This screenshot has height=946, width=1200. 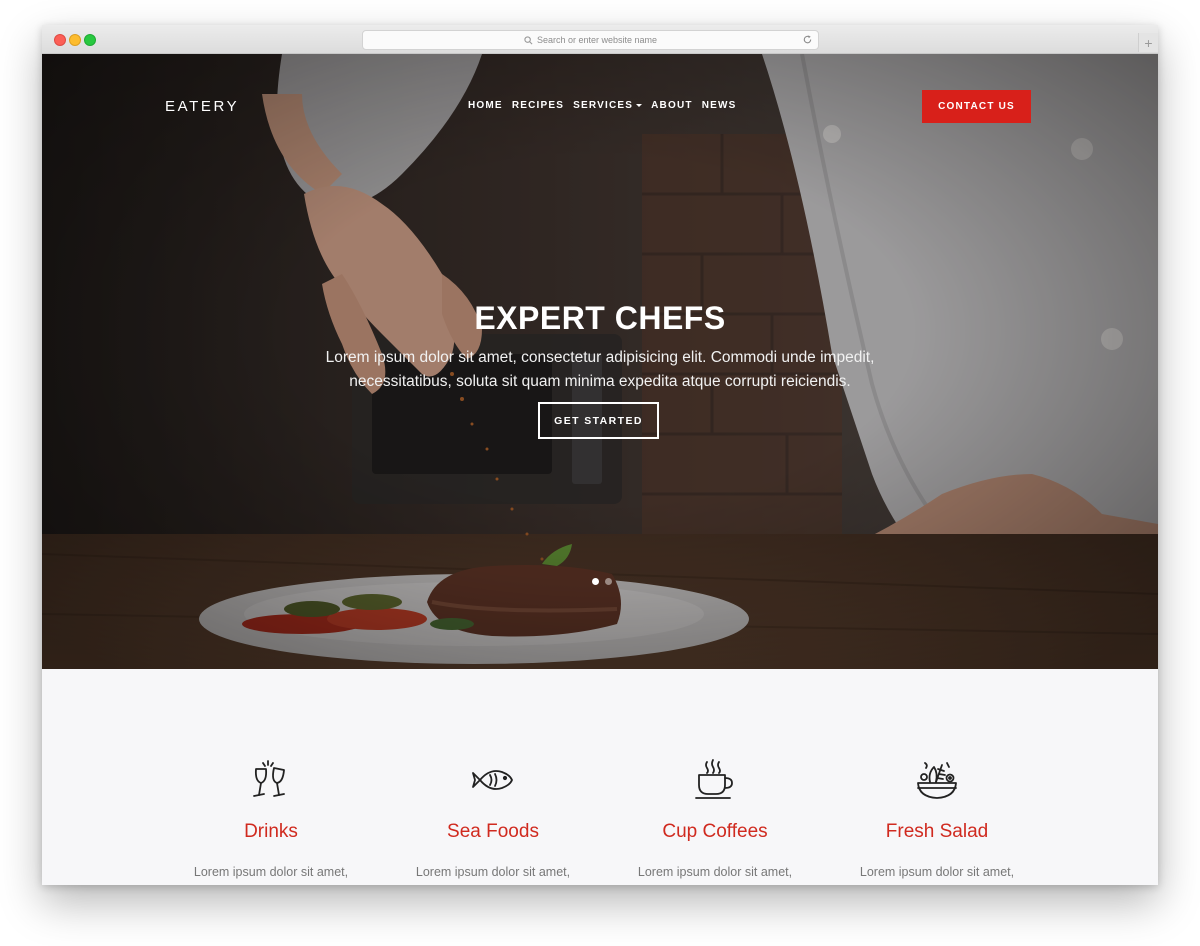 I want to click on get-started-button: GET STARTED, so click(x=598, y=420).